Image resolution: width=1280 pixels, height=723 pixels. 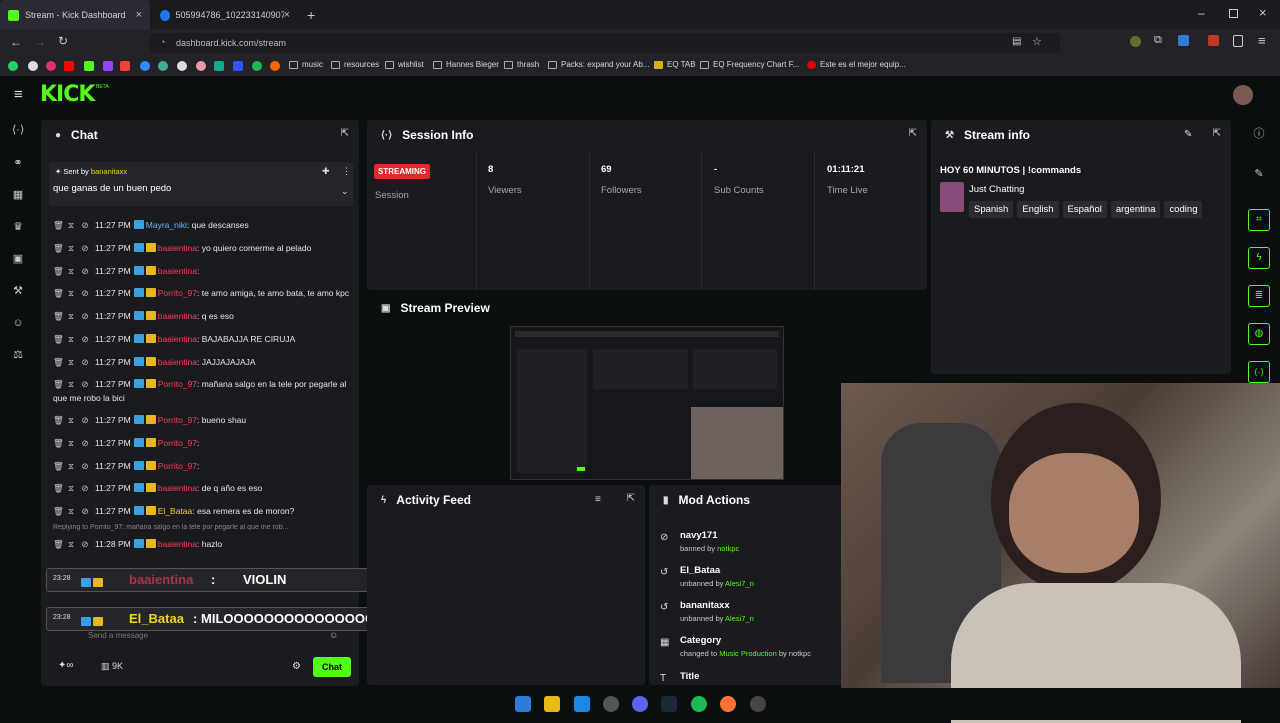 What do you see at coordinates (139, 15) in the screenshot?
I see `close-tab-icon: ×` at bounding box center [139, 15].